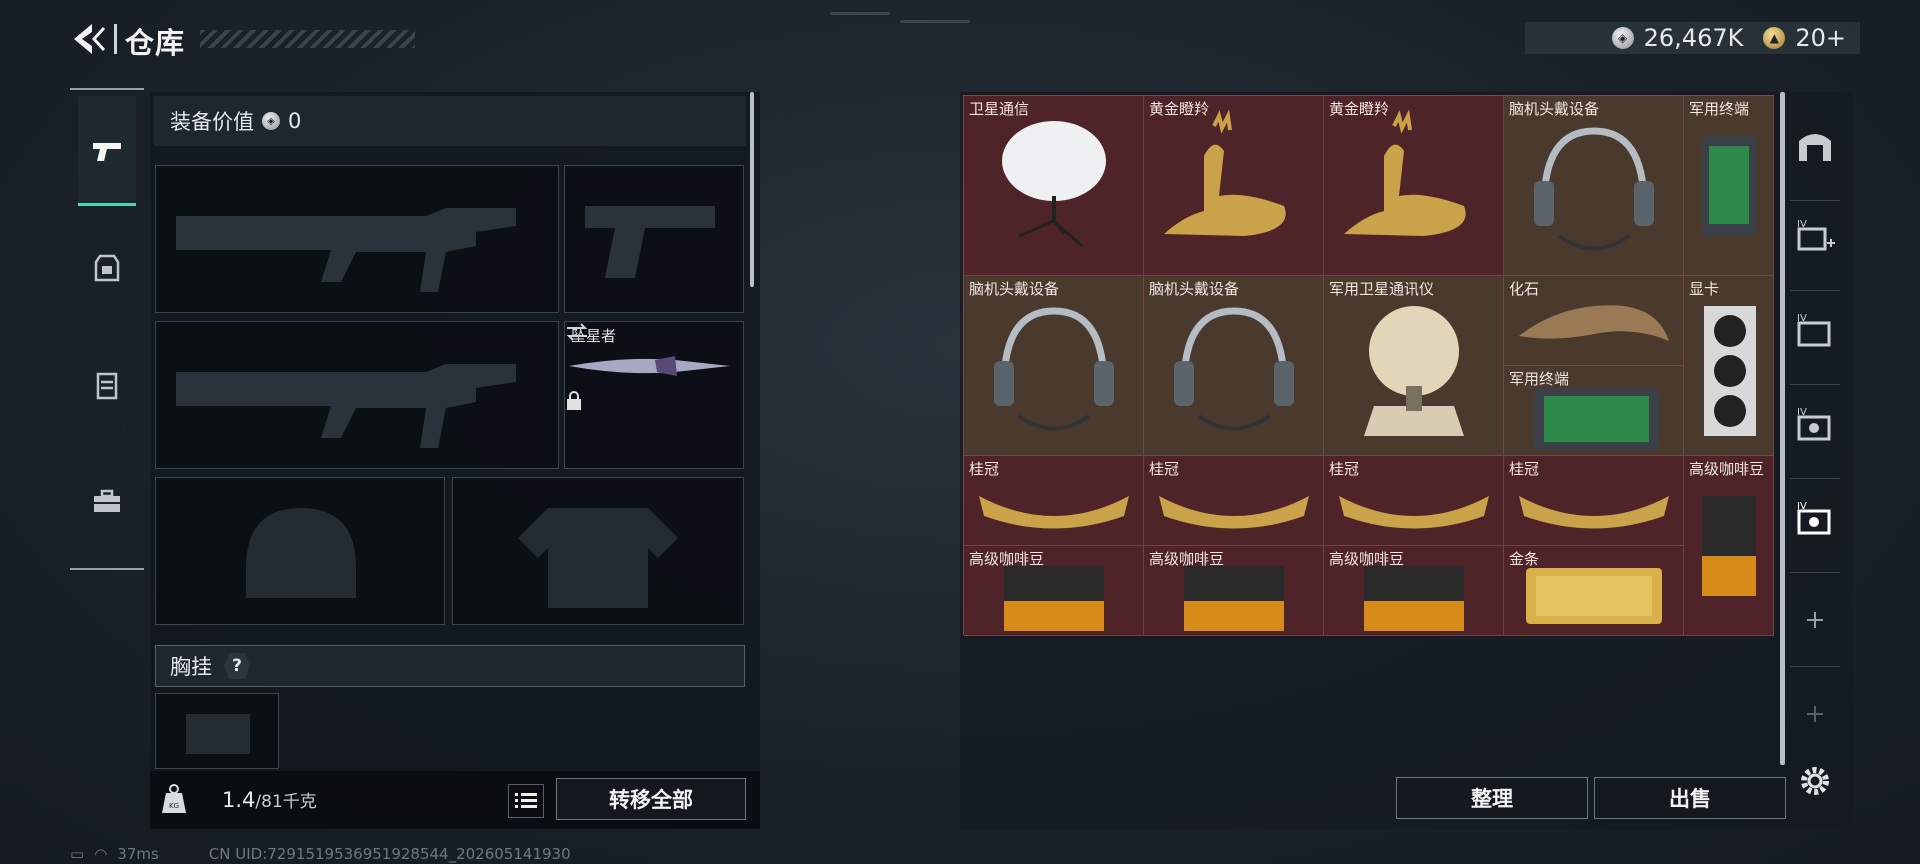 The height and width of the screenshot is (864, 1920). Describe the element at coordinates (307, 39) in the screenshot. I see `title-decoration` at that location.